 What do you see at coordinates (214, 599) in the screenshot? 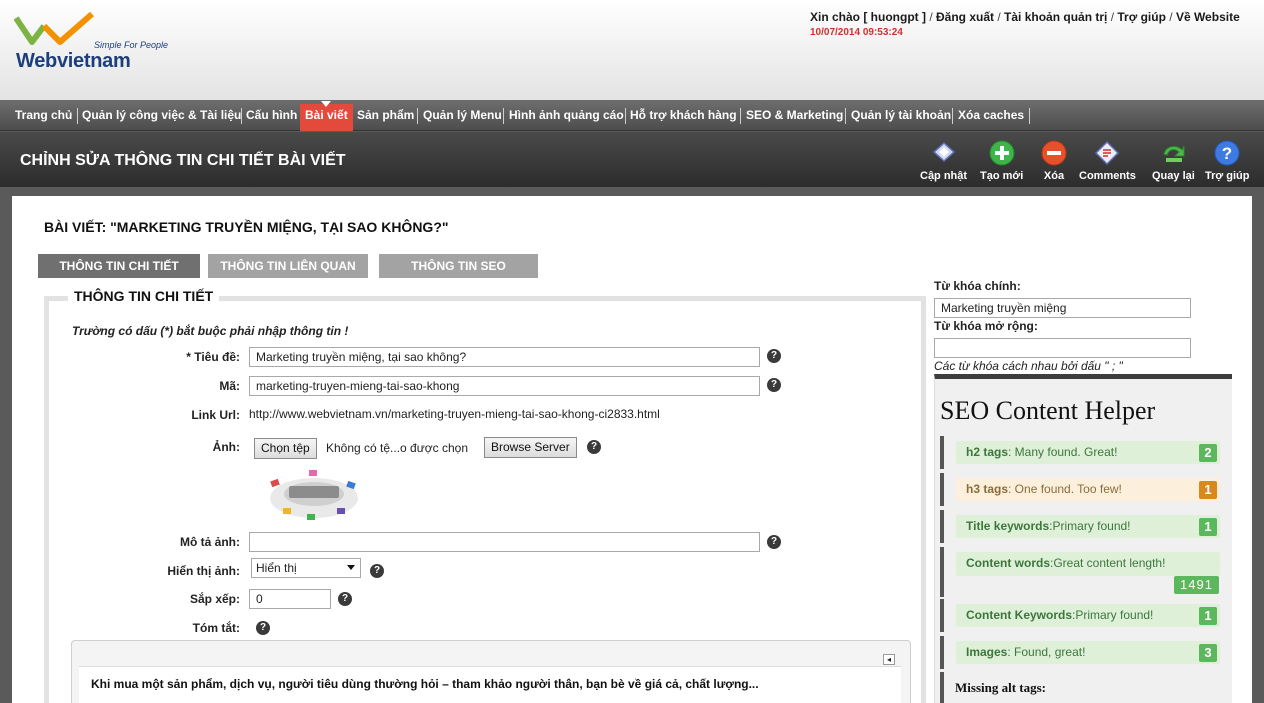
I see `order-label: Sắp xếp:` at bounding box center [214, 599].